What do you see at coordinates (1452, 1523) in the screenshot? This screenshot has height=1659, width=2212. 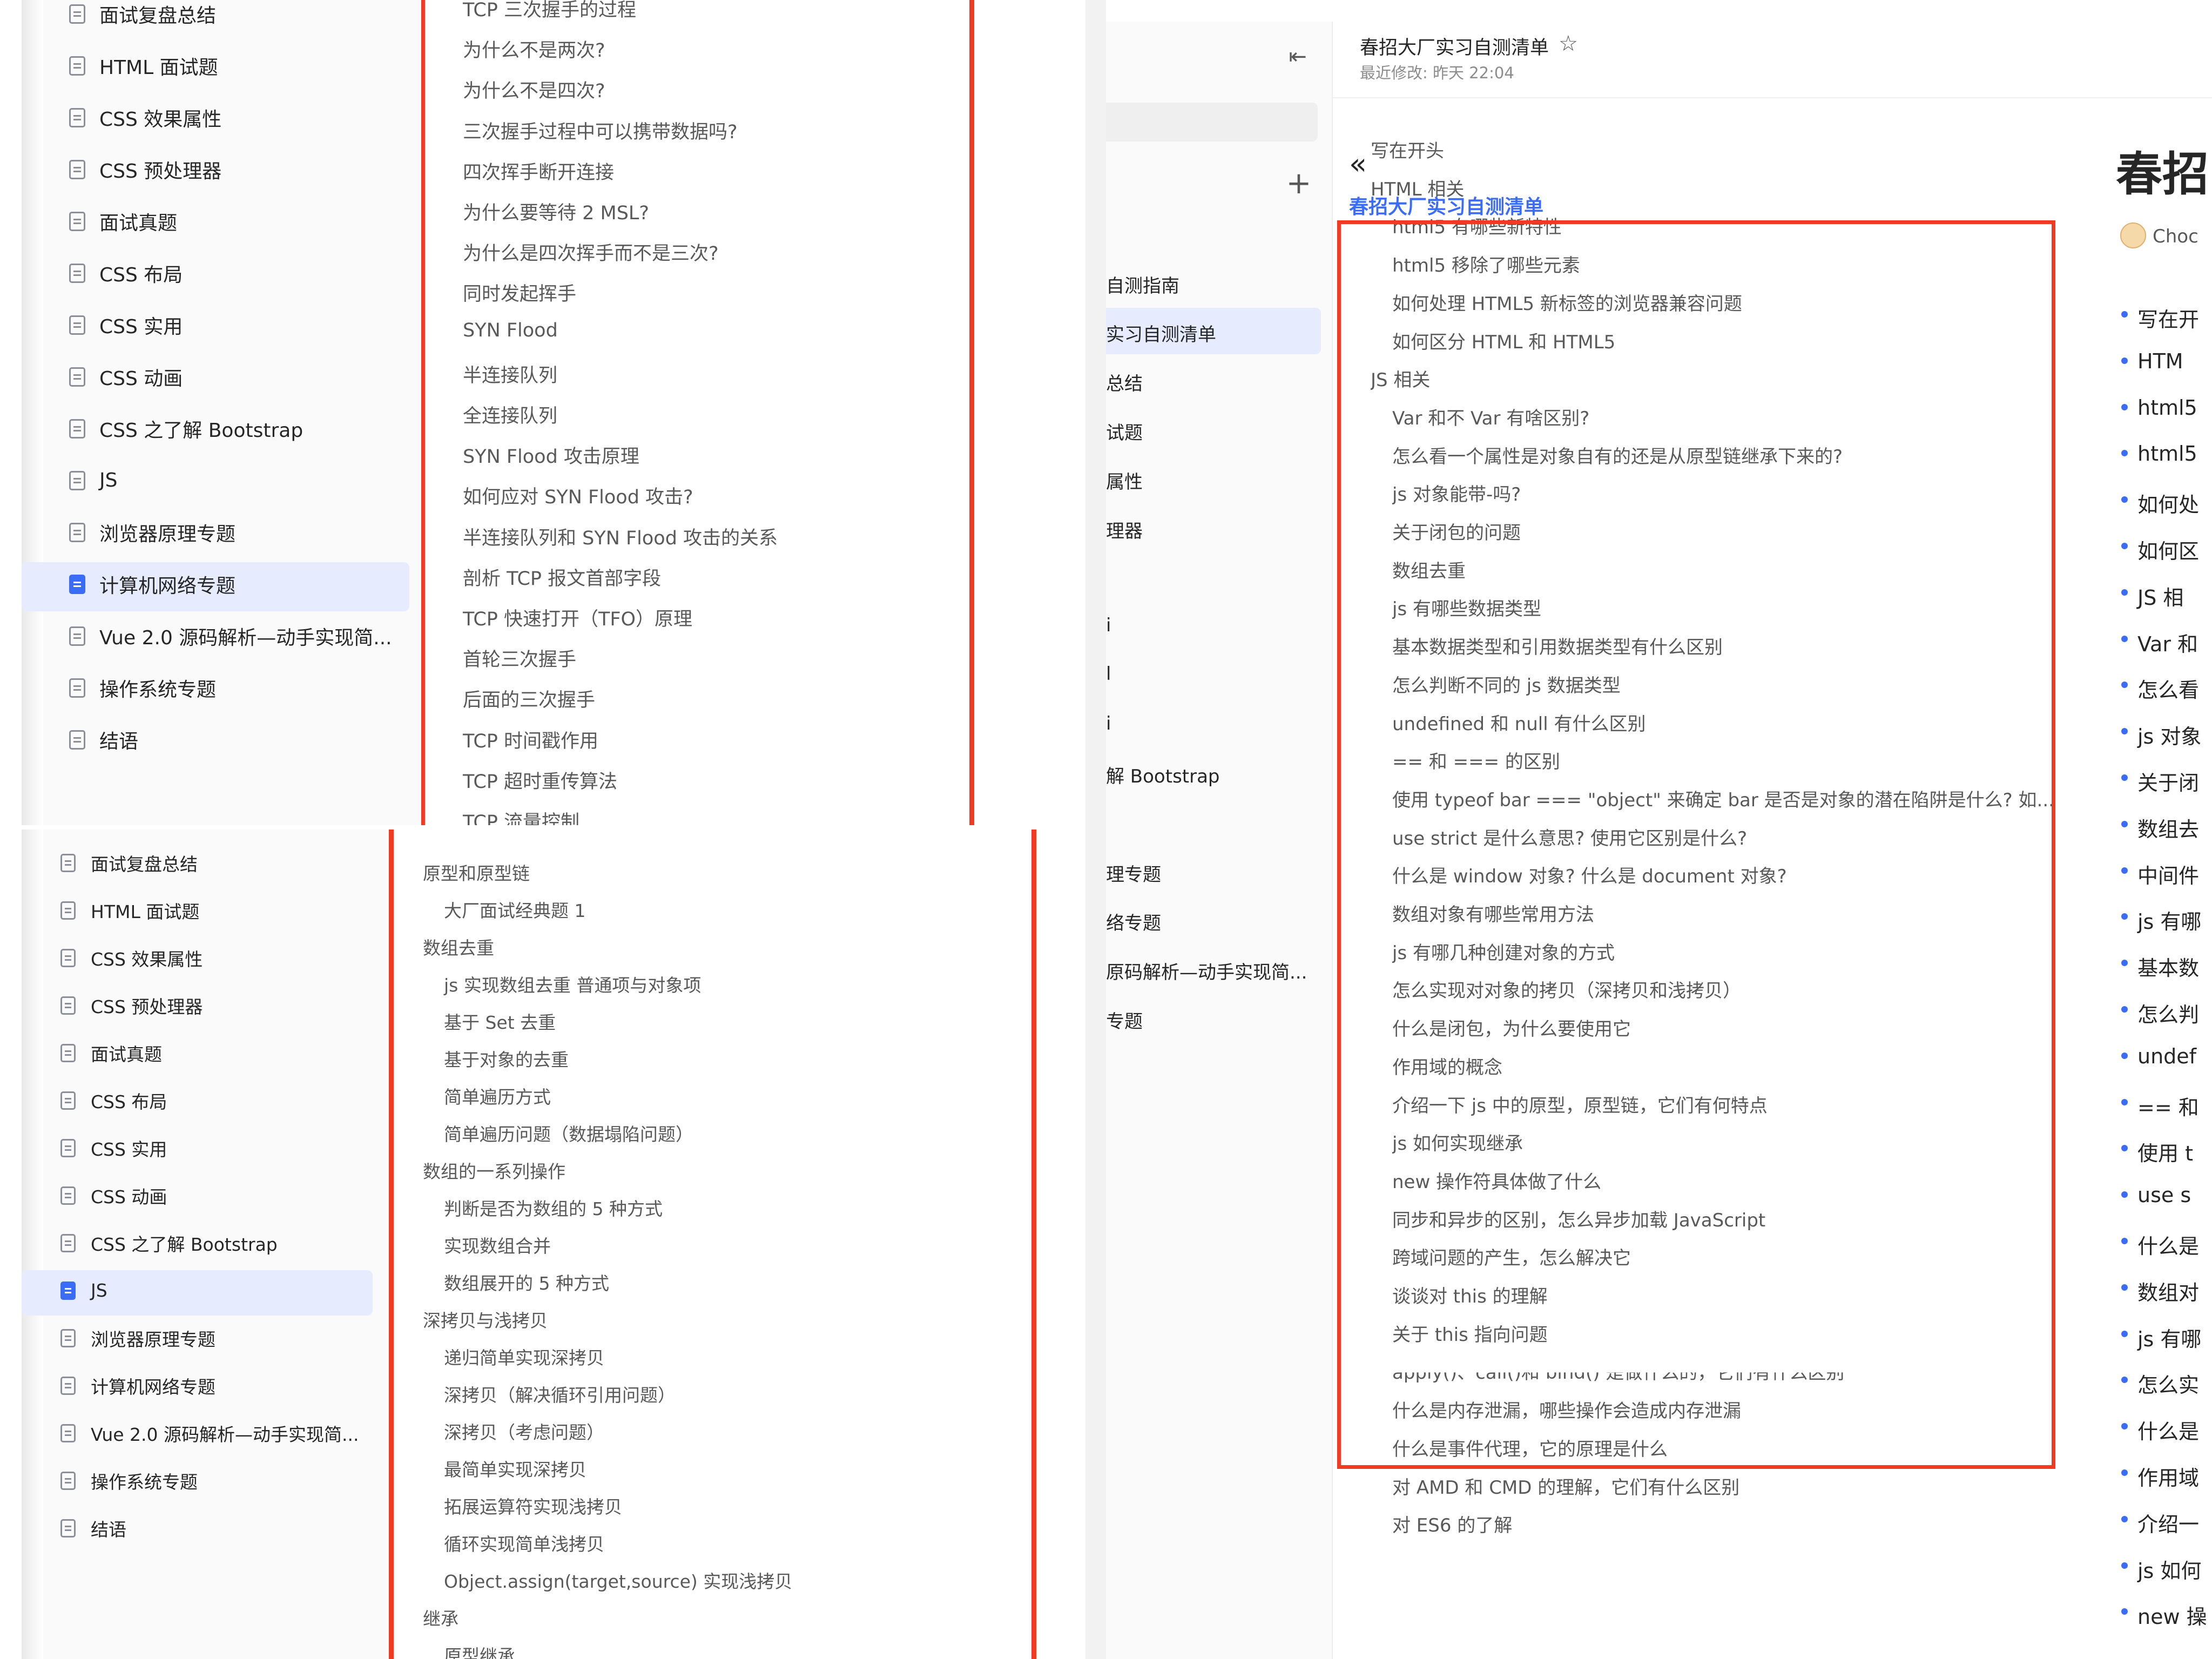 I see `outline-item: 对 ES6 的了解` at bounding box center [1452, 1523].